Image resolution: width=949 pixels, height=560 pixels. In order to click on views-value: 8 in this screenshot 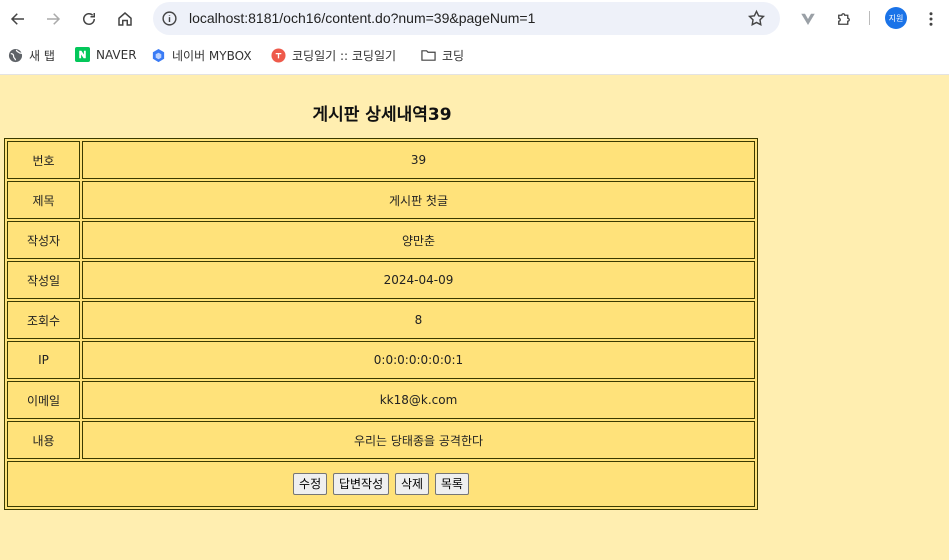, I will do `click(418, 320)`.